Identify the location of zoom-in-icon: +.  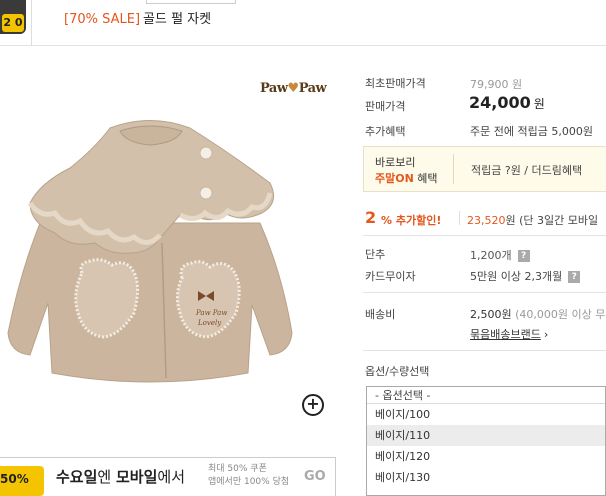
(313, 405).